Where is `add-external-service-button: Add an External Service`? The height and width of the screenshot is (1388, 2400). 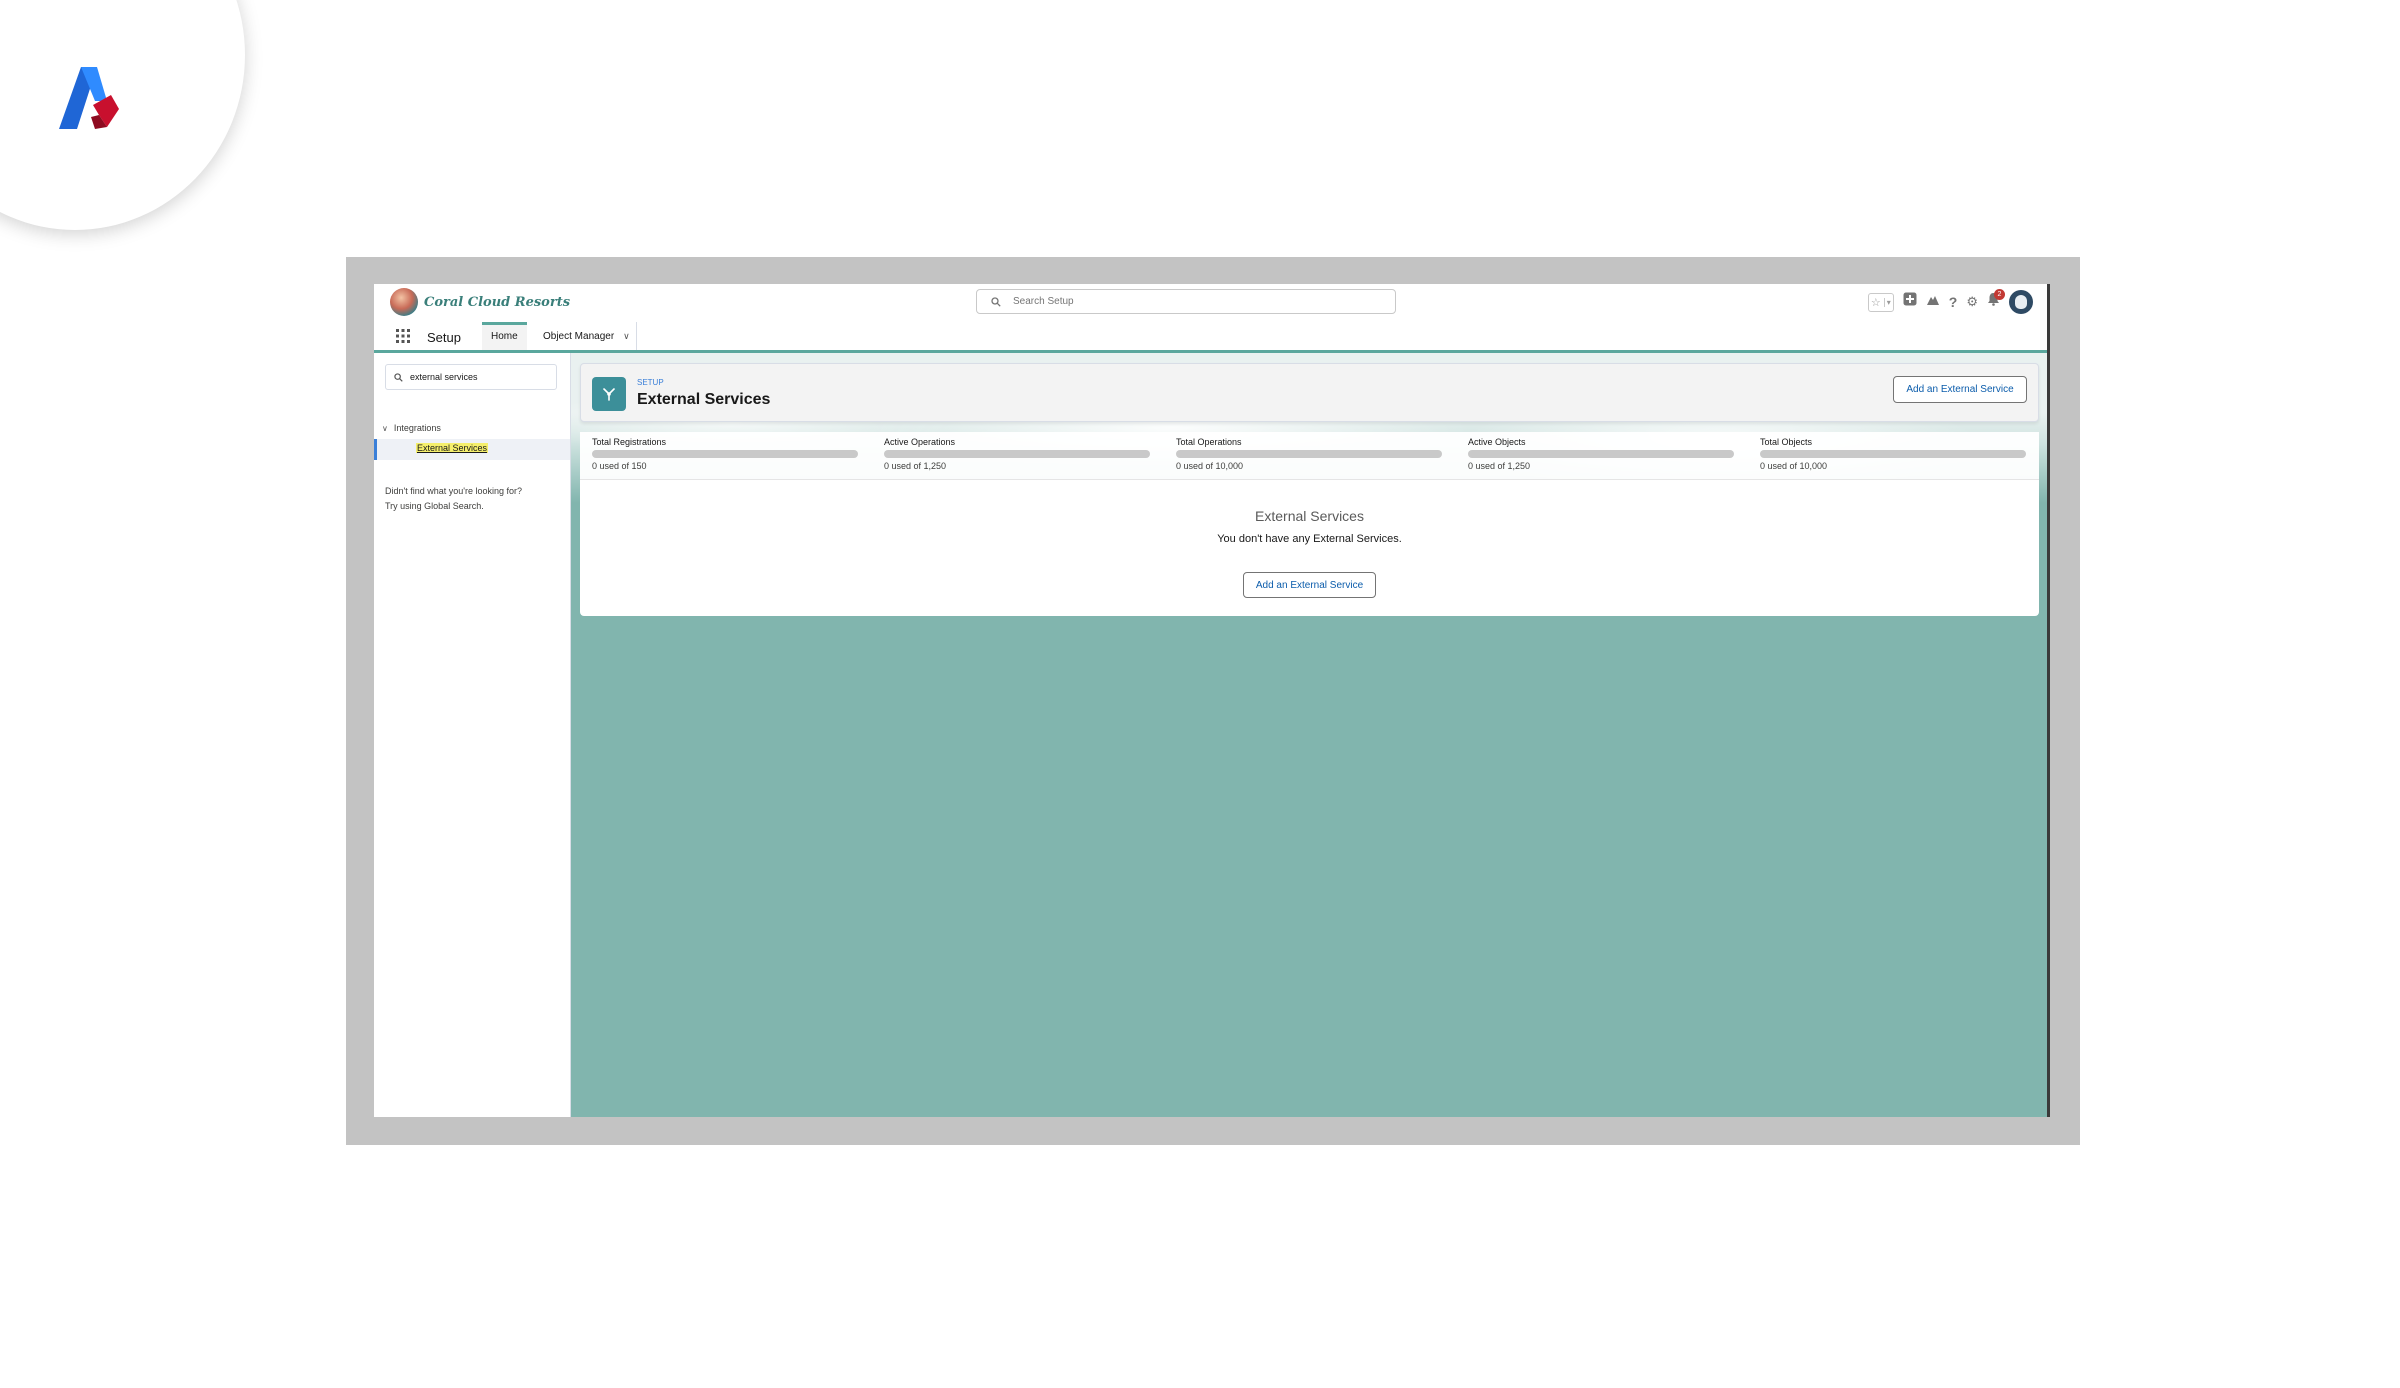
add-external-service-button: Add an External Service is located at coordinates (1960, 389).